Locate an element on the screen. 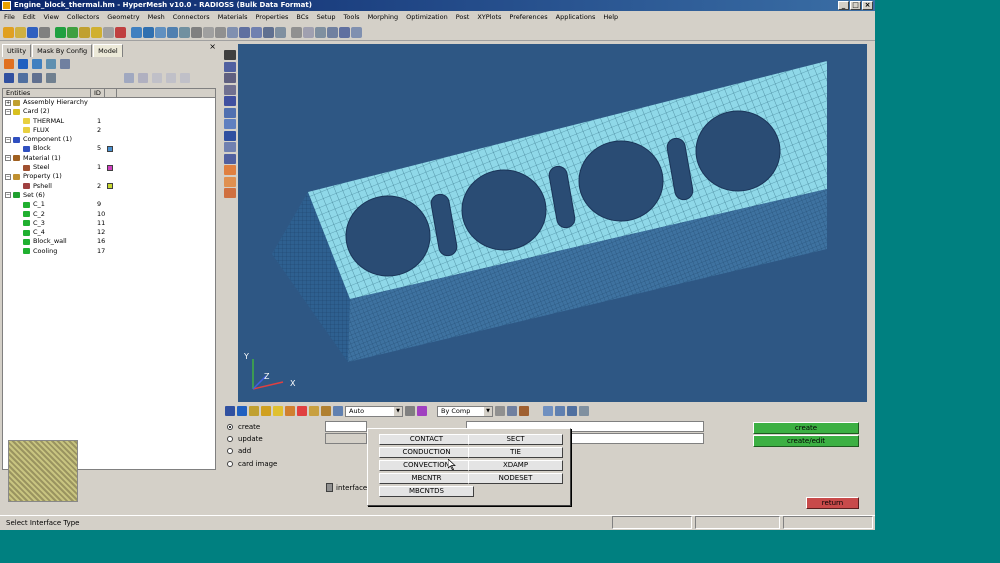  type-convection: CONVECTION is located at coordinates (426, 465).